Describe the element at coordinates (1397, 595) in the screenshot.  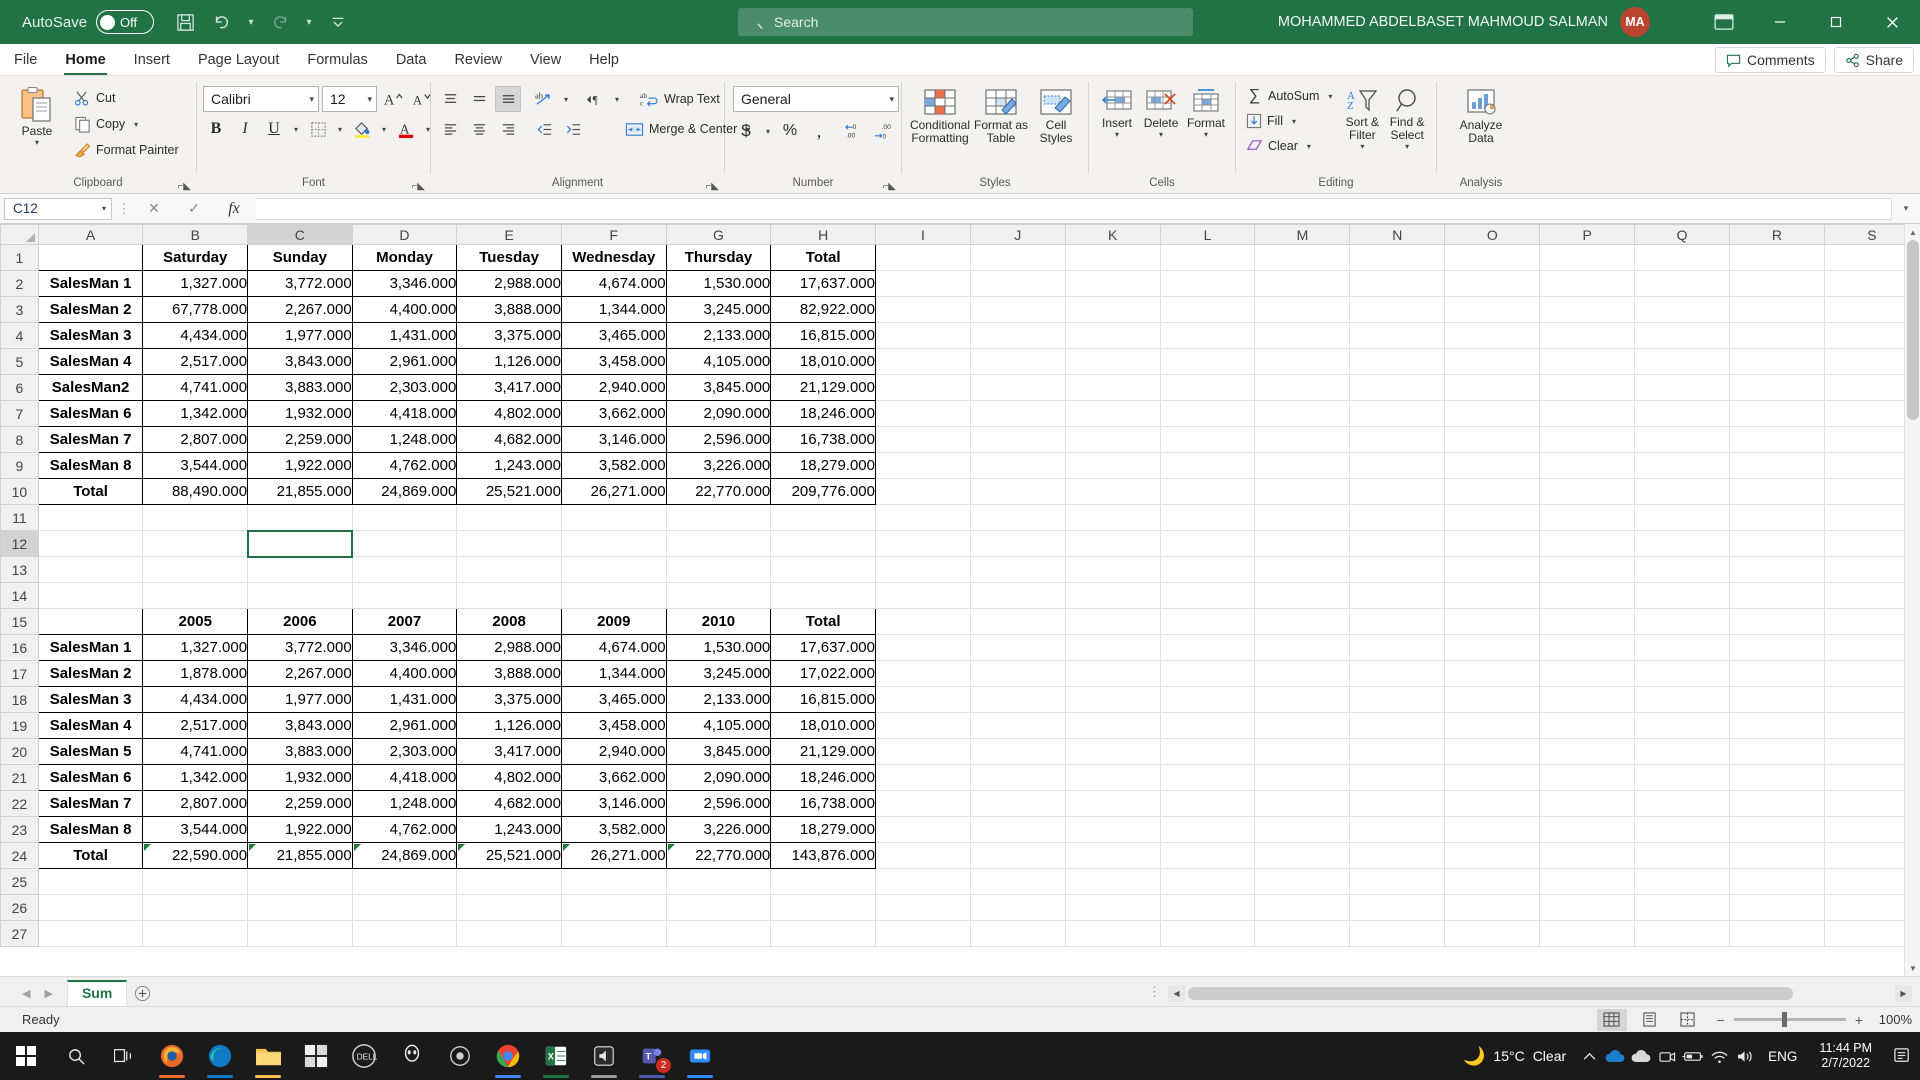
I see `cell-N14` at that location.